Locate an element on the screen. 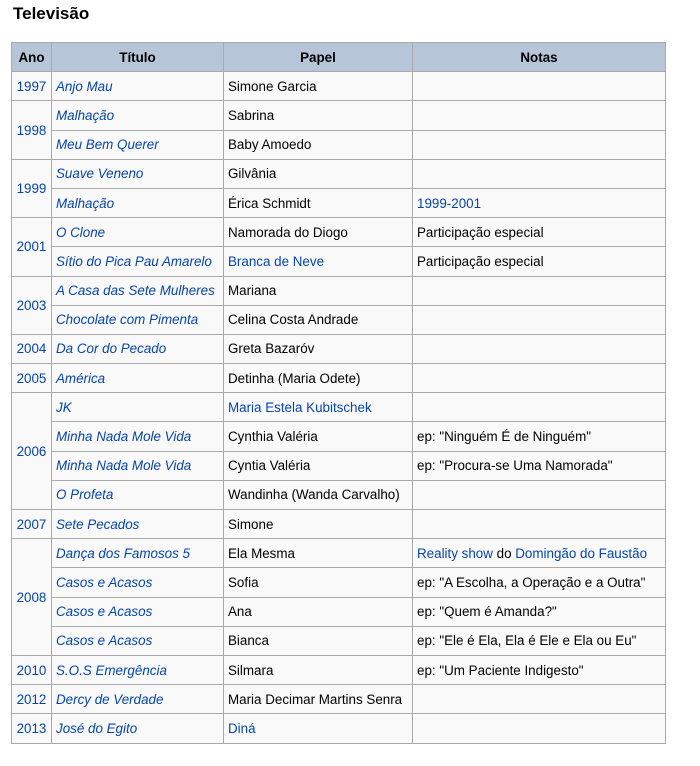 This screenshot has width=700, height=766. year-link: 2006 is located at coordinates (31, 451).